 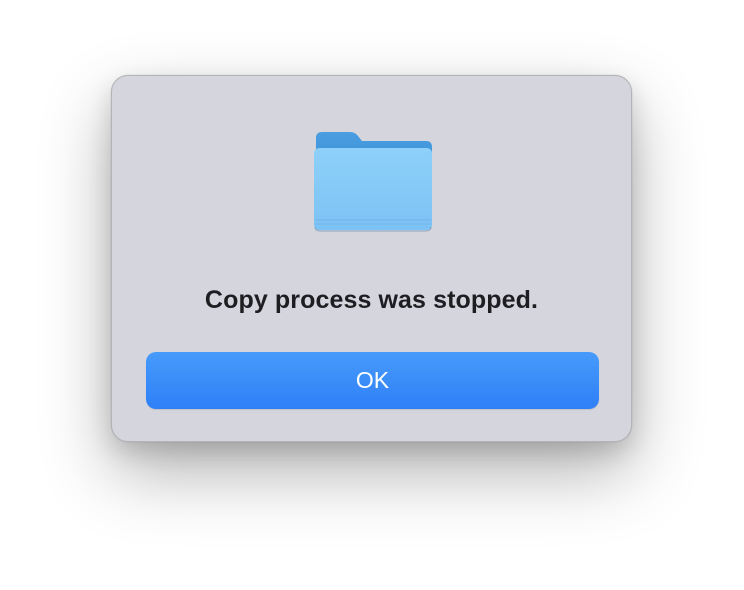 What do you see at coordinates (373, 182) in the screenshot?
I see `folder-icon` at bounding box center [373, 182].